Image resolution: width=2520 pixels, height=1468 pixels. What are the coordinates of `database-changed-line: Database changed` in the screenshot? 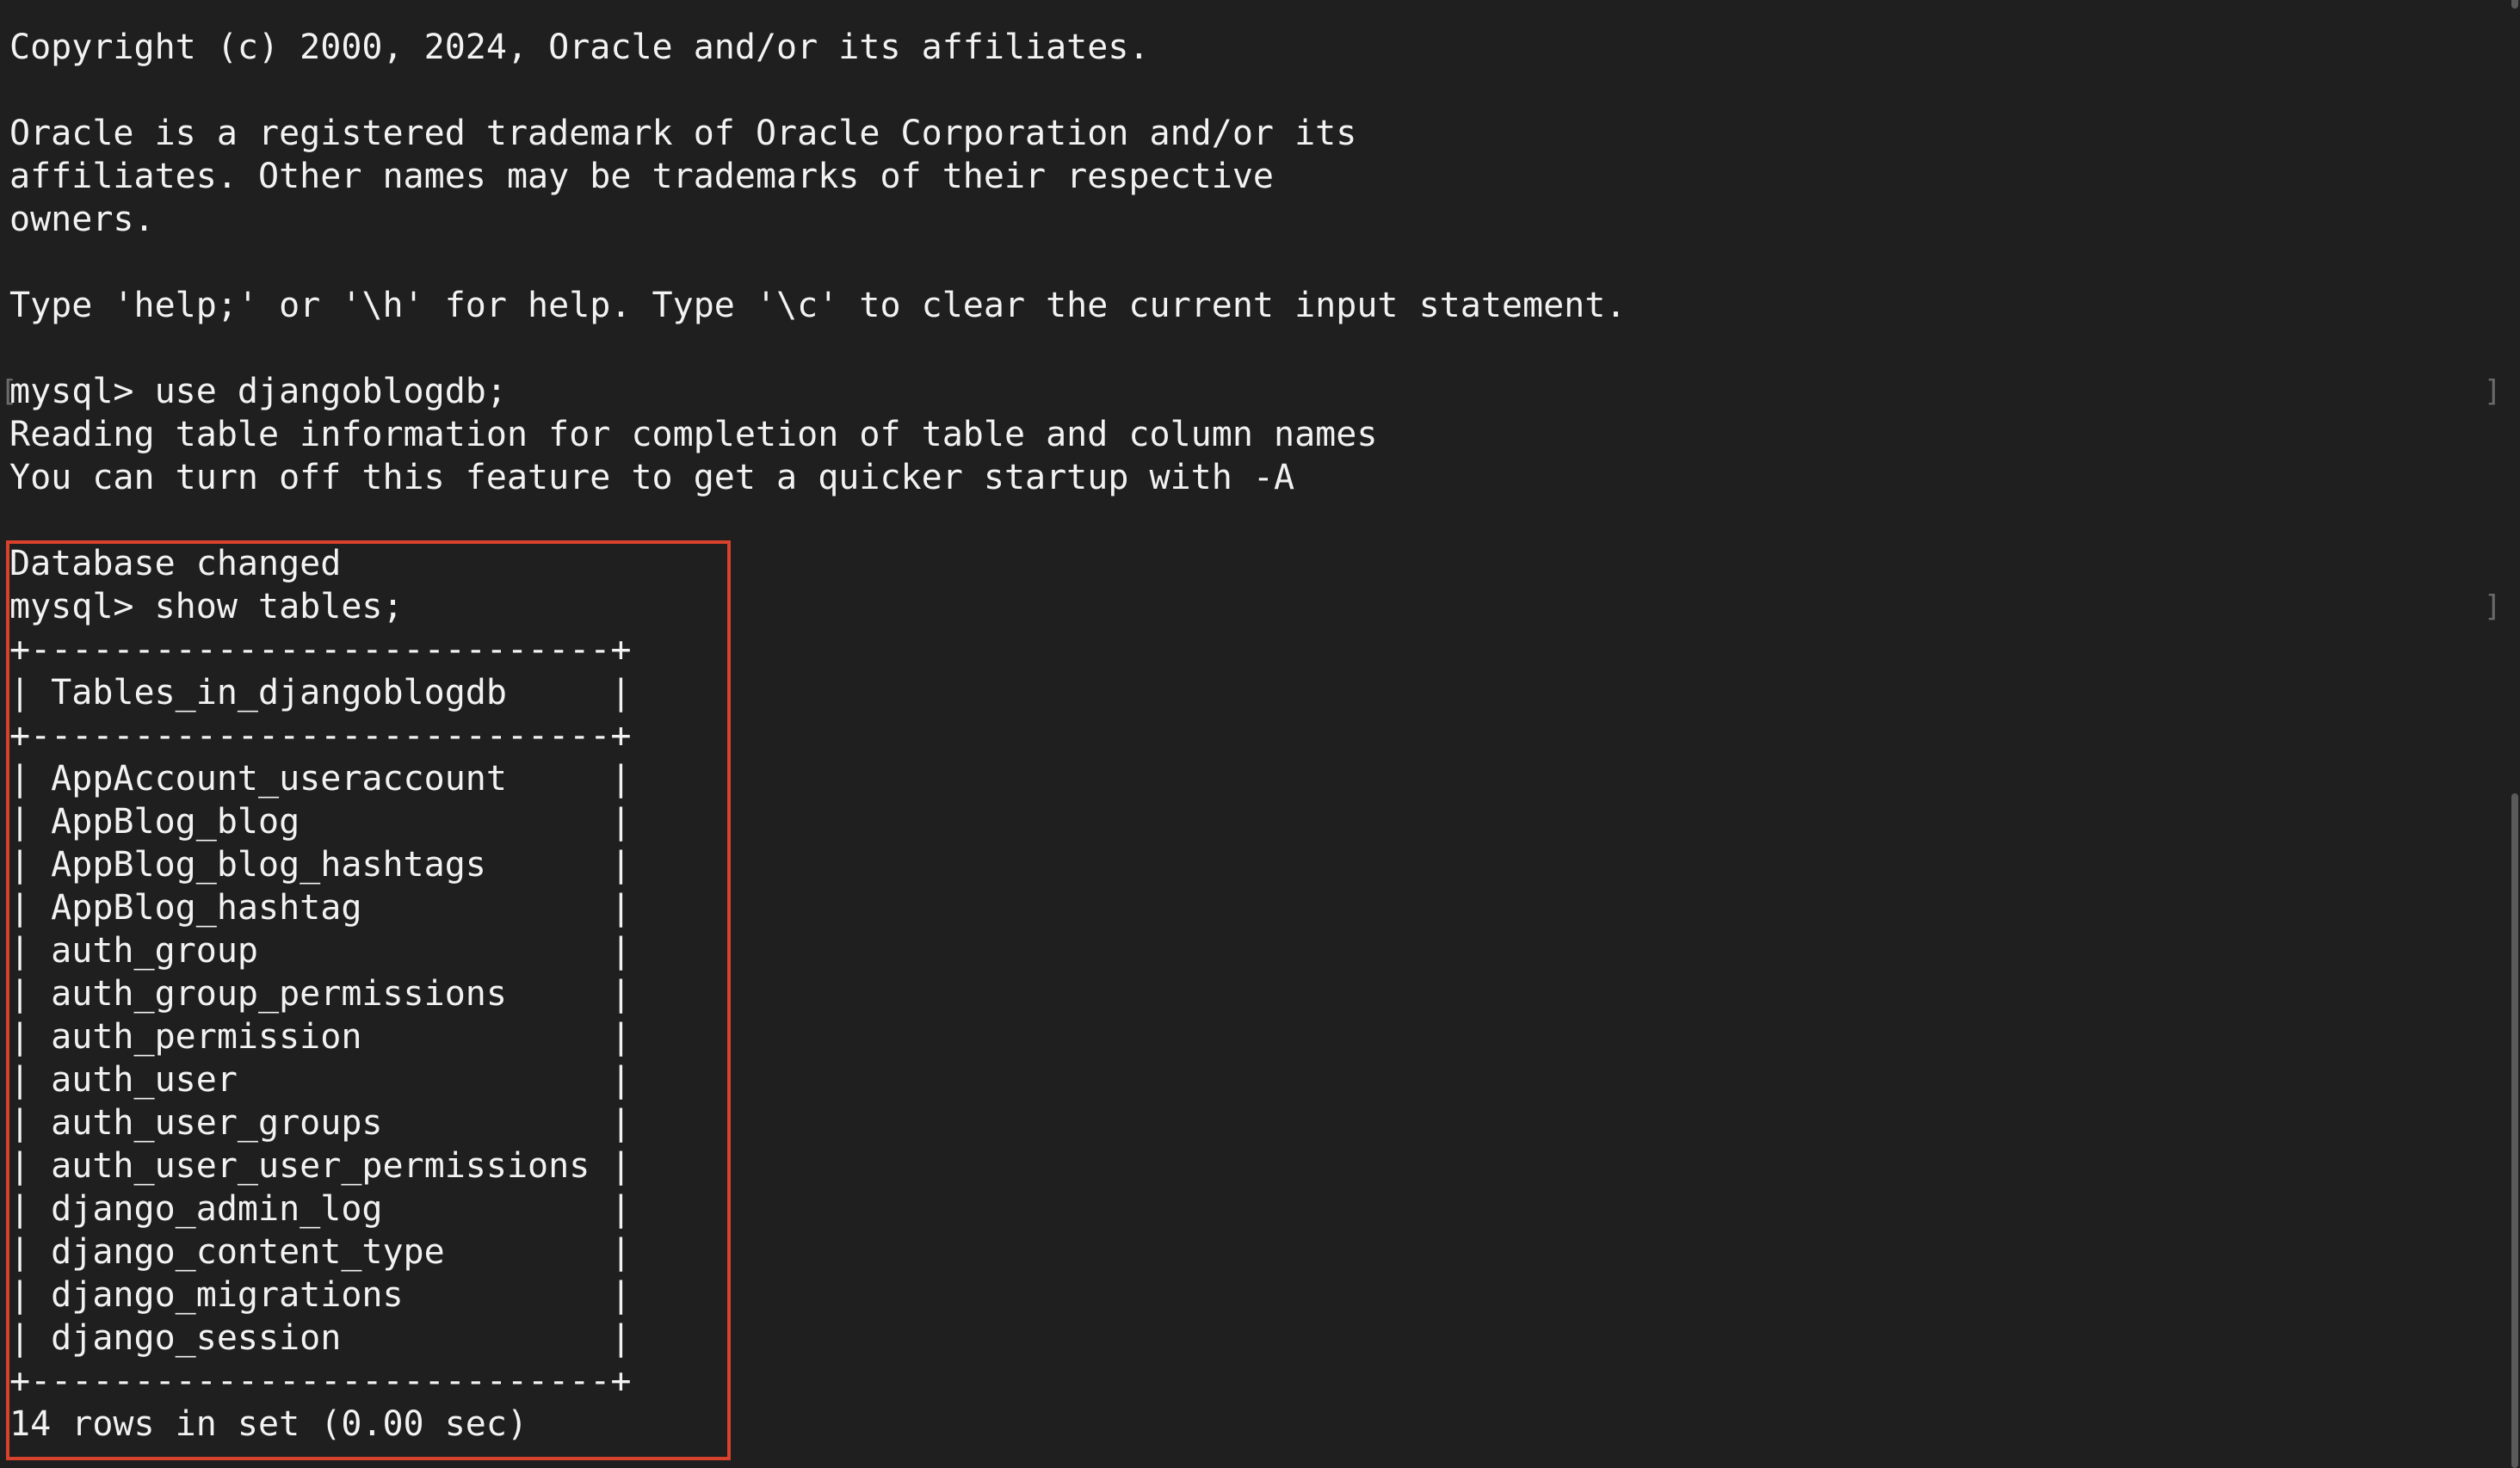 It's located at (175, 563).